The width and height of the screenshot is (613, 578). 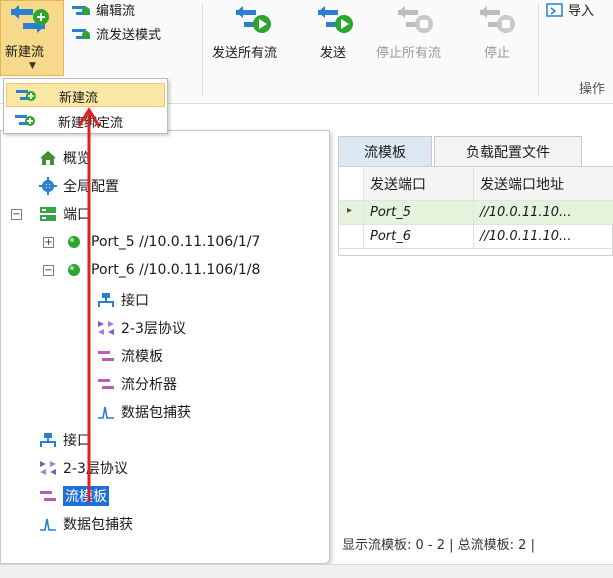 I want to click on tree-item-label: 流分析器, so click(x=149, y=385).